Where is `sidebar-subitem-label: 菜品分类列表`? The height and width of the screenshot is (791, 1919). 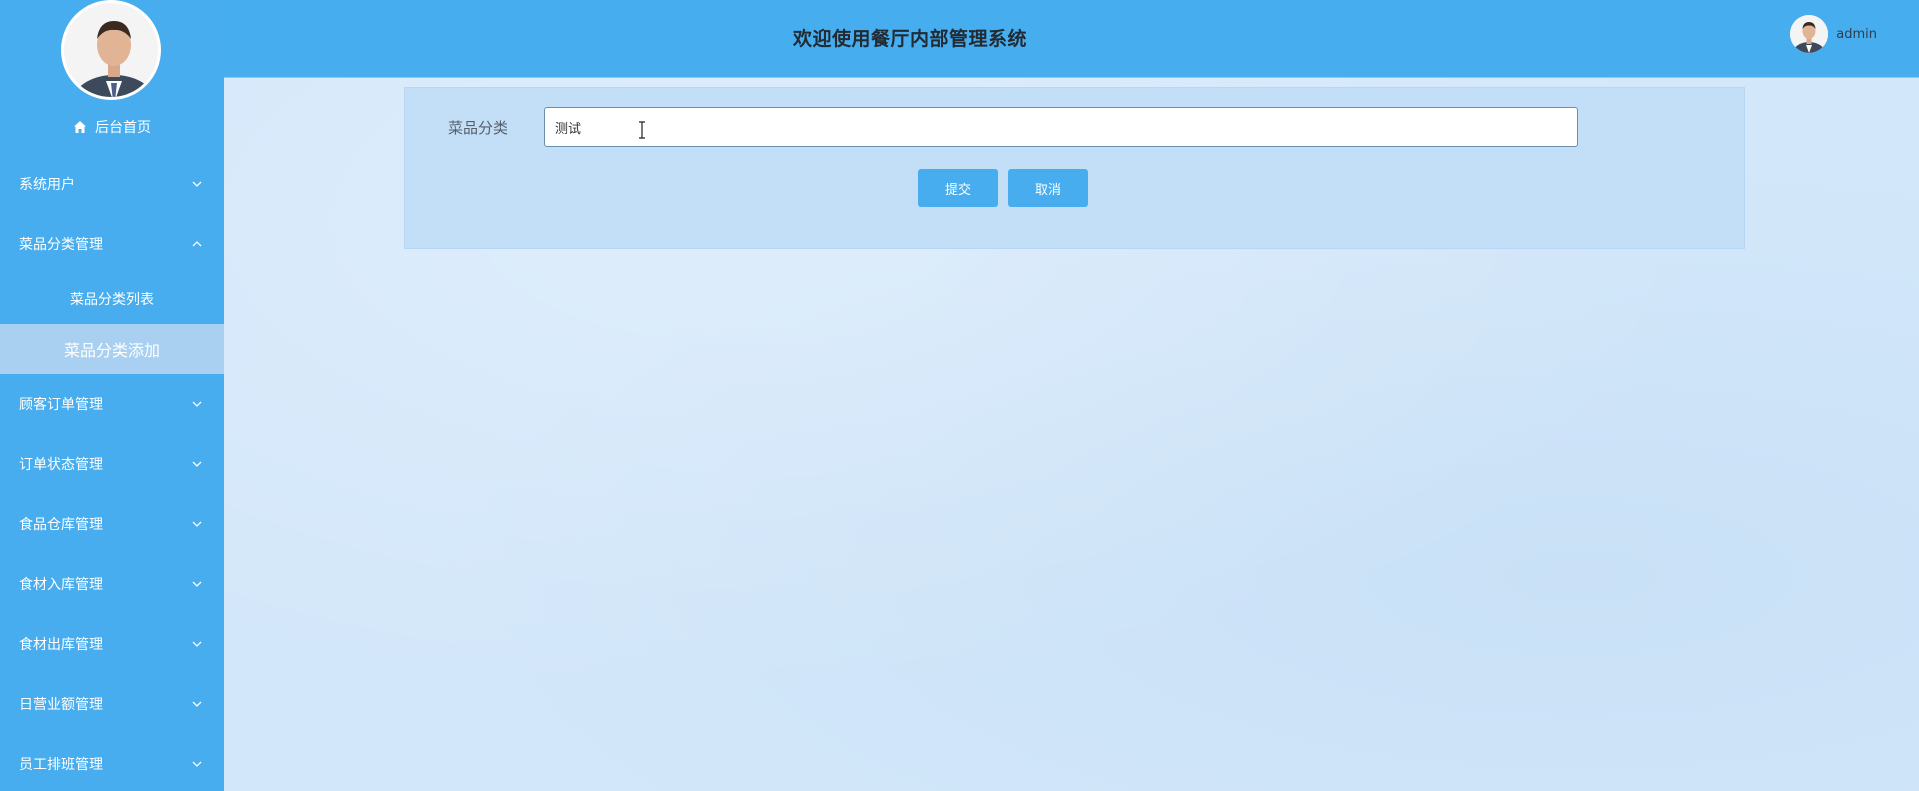
sidebar-subitem-label: 菜品分类列表 is located at coordinates (112, 300).